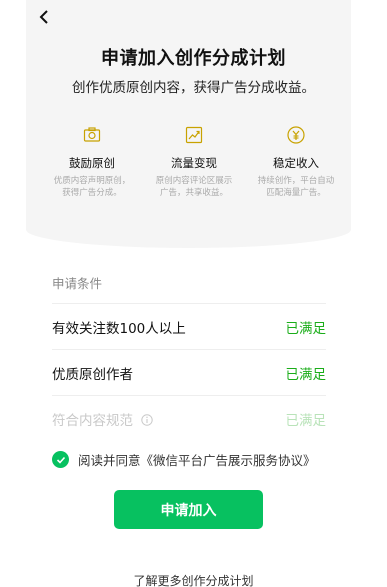 This screenshot has height=587, width=387. I want to click on condition-row: 符合内容规范 已满足, so click(189, 419).